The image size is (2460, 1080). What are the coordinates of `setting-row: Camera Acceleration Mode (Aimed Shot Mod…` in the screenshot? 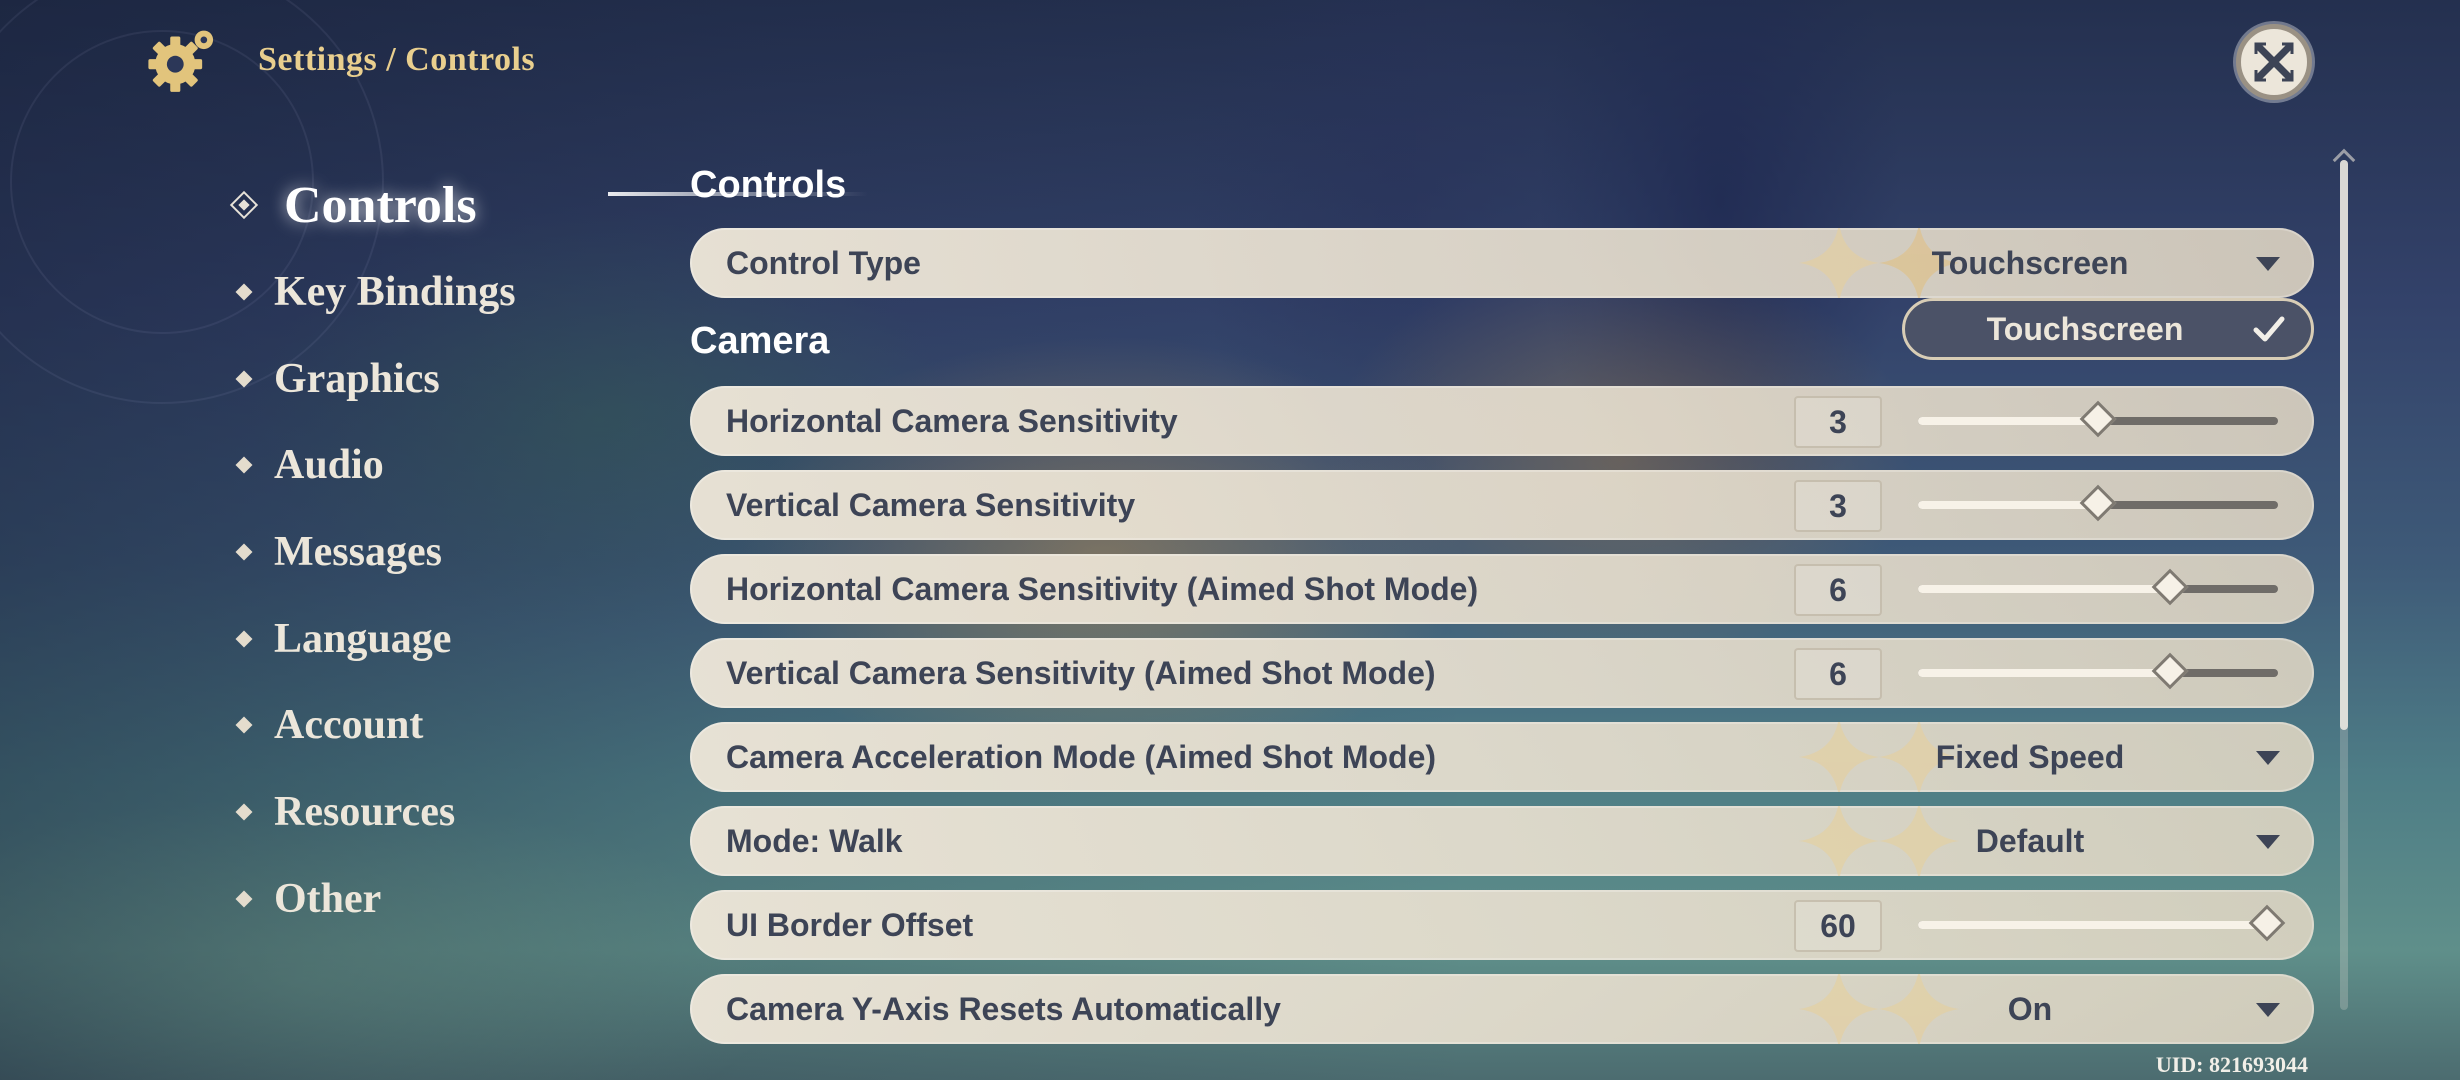 It's located at (1502, 757).